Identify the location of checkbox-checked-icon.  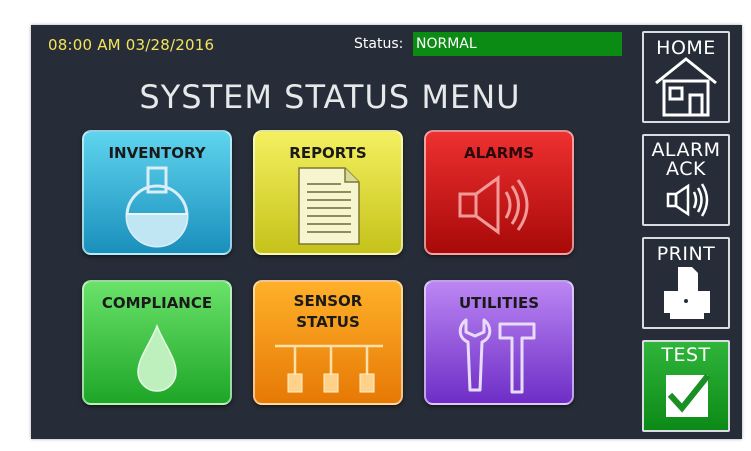
(688, 395).